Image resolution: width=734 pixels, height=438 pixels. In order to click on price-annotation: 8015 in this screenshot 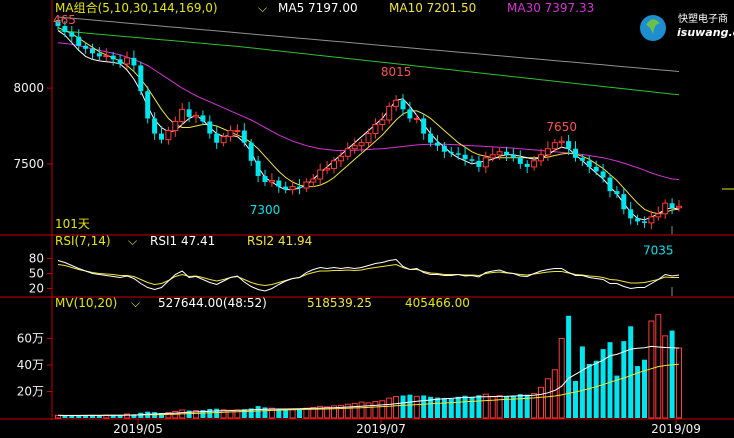, I will do `click(396, 72)`.